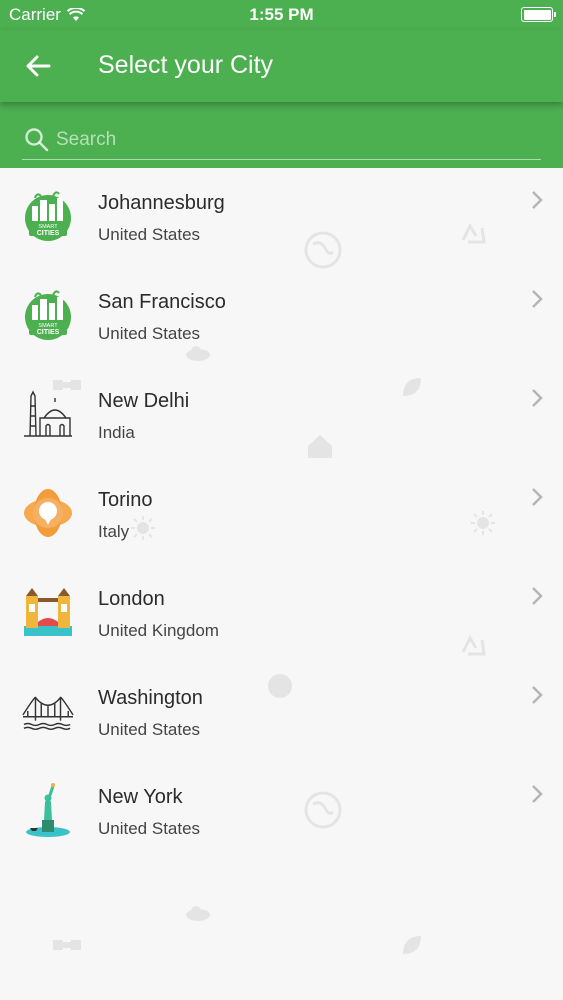  I want to click on tower-bridge-icon, so click(48, 612).